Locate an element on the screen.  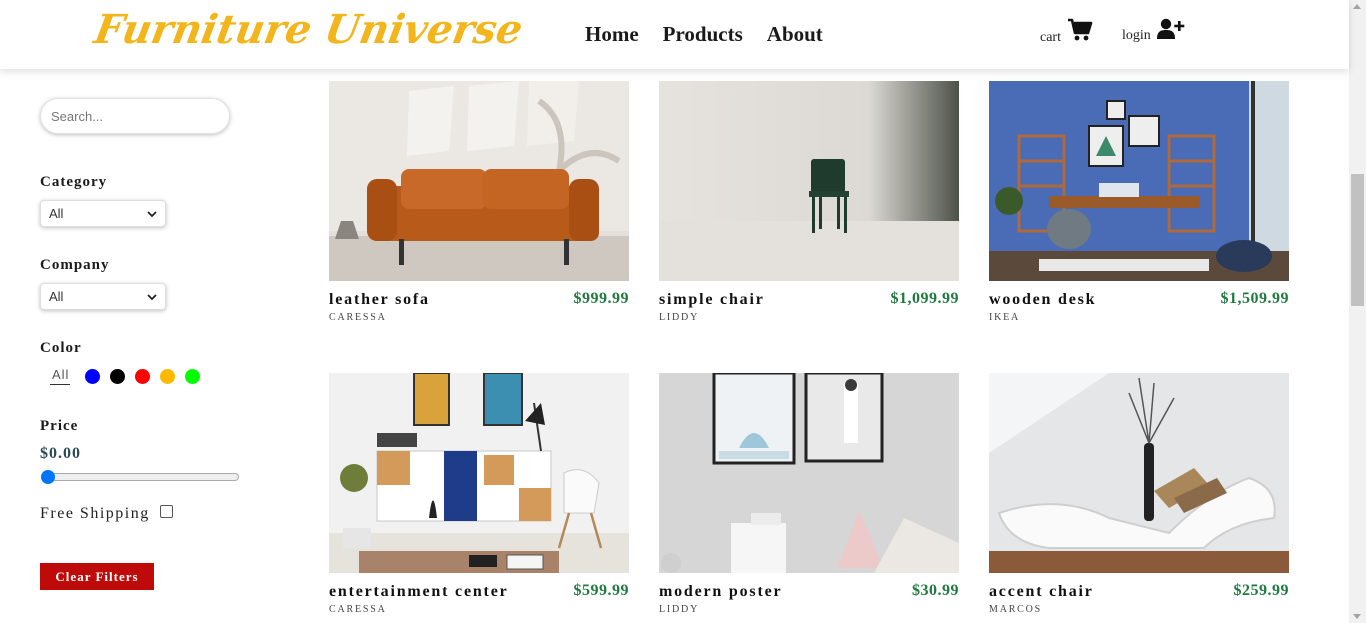
category-label: Category is located at coordinates (74, 182).